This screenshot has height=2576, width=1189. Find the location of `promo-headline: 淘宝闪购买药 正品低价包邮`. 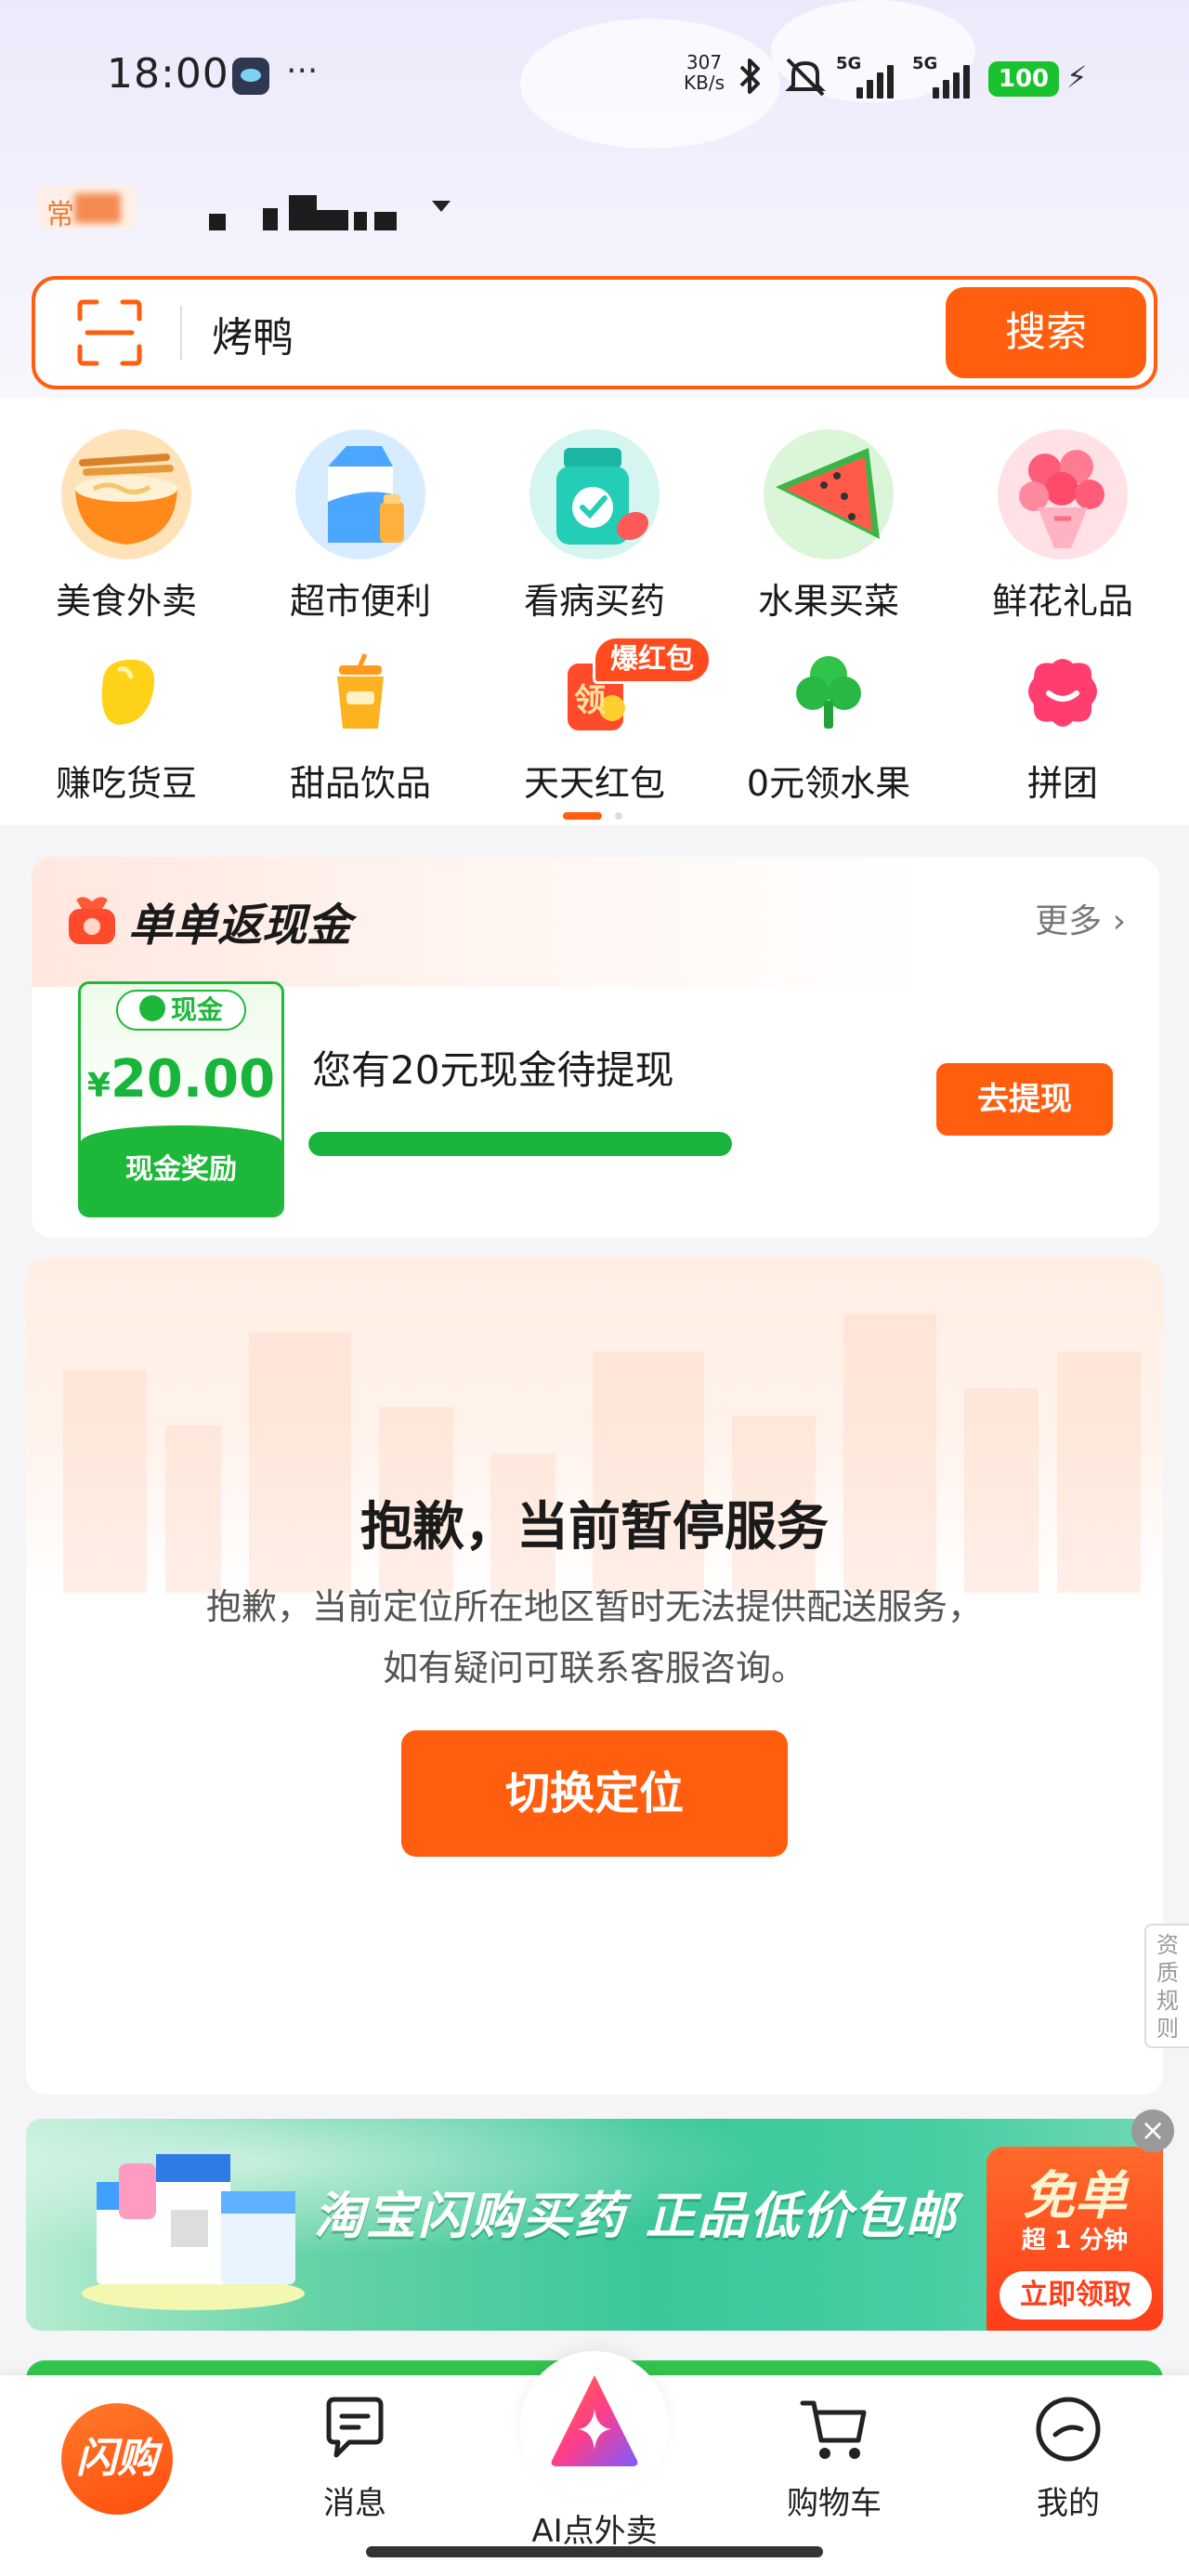

promo-headline: 淘宝闪购买药 正品低价包邮 is located at coordinates (636, 2216).